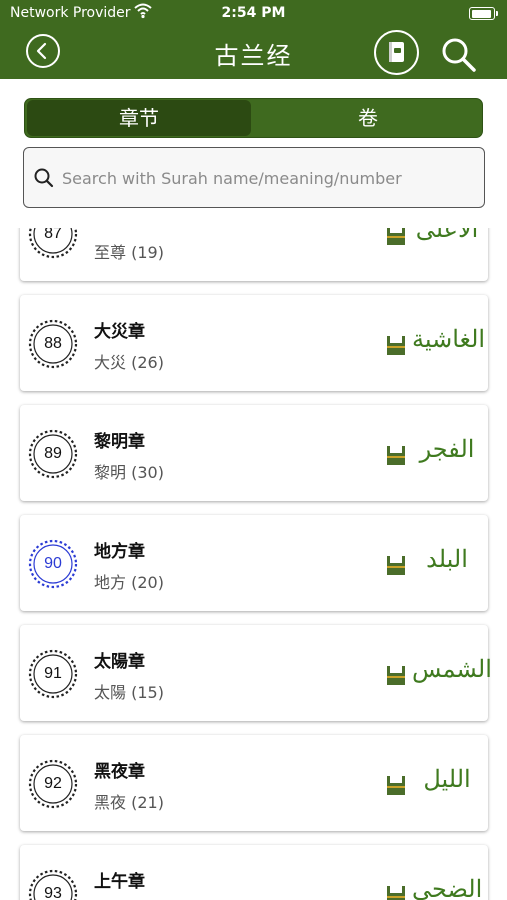 The width and height of the screenshot is (507, 900). Describe the element at coordinates (447, 779) in the screenshot. I see `chapter-arabic-name: الليل` at that location.